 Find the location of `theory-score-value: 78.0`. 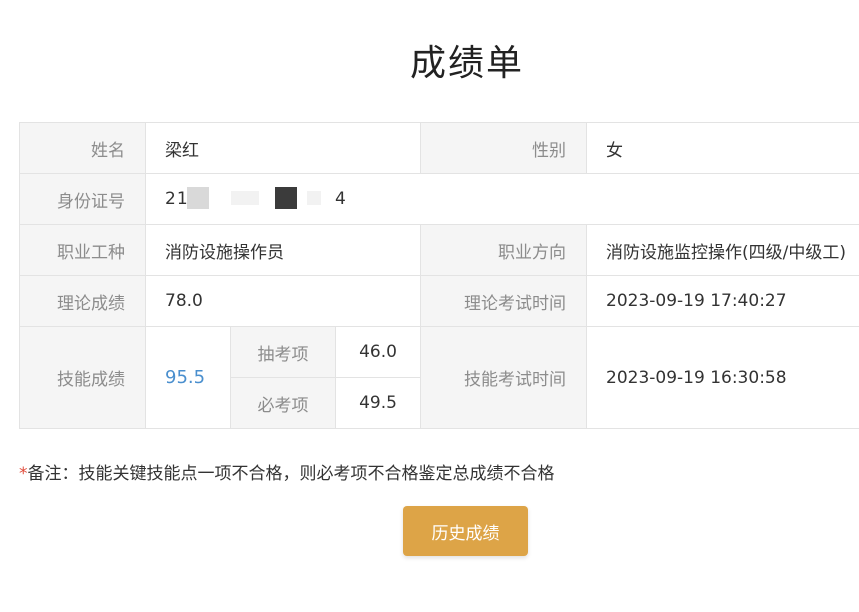

theory-score-value: 78.0 is located at coordinates (283, 301).